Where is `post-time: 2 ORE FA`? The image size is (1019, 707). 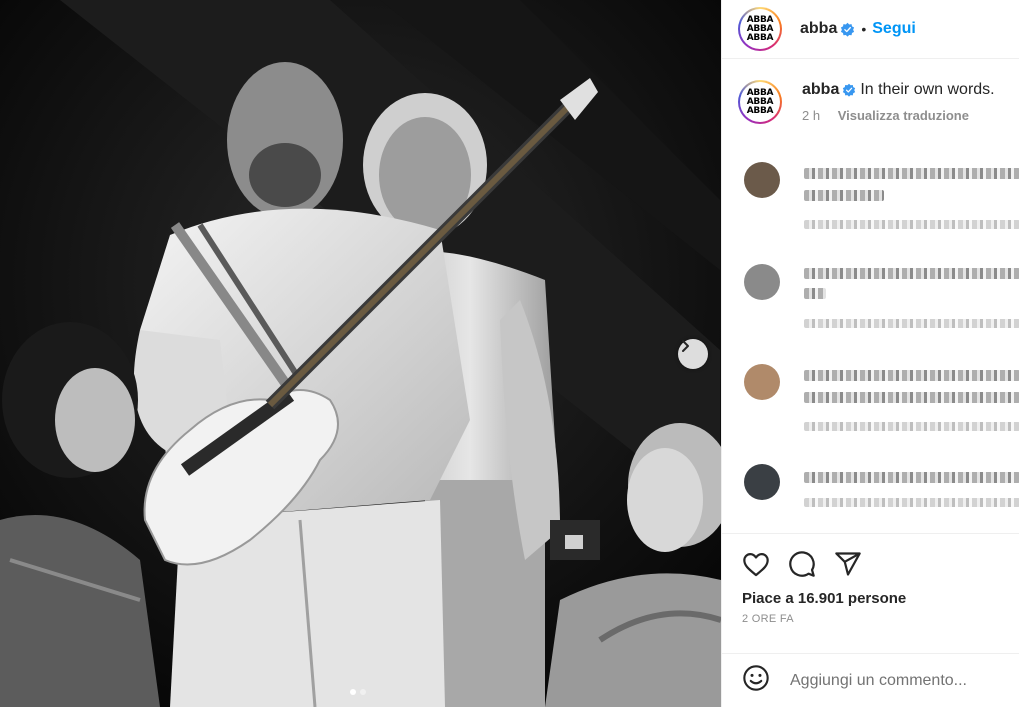 post-time: 2 ORE FA is located at coordinates (880, 619).